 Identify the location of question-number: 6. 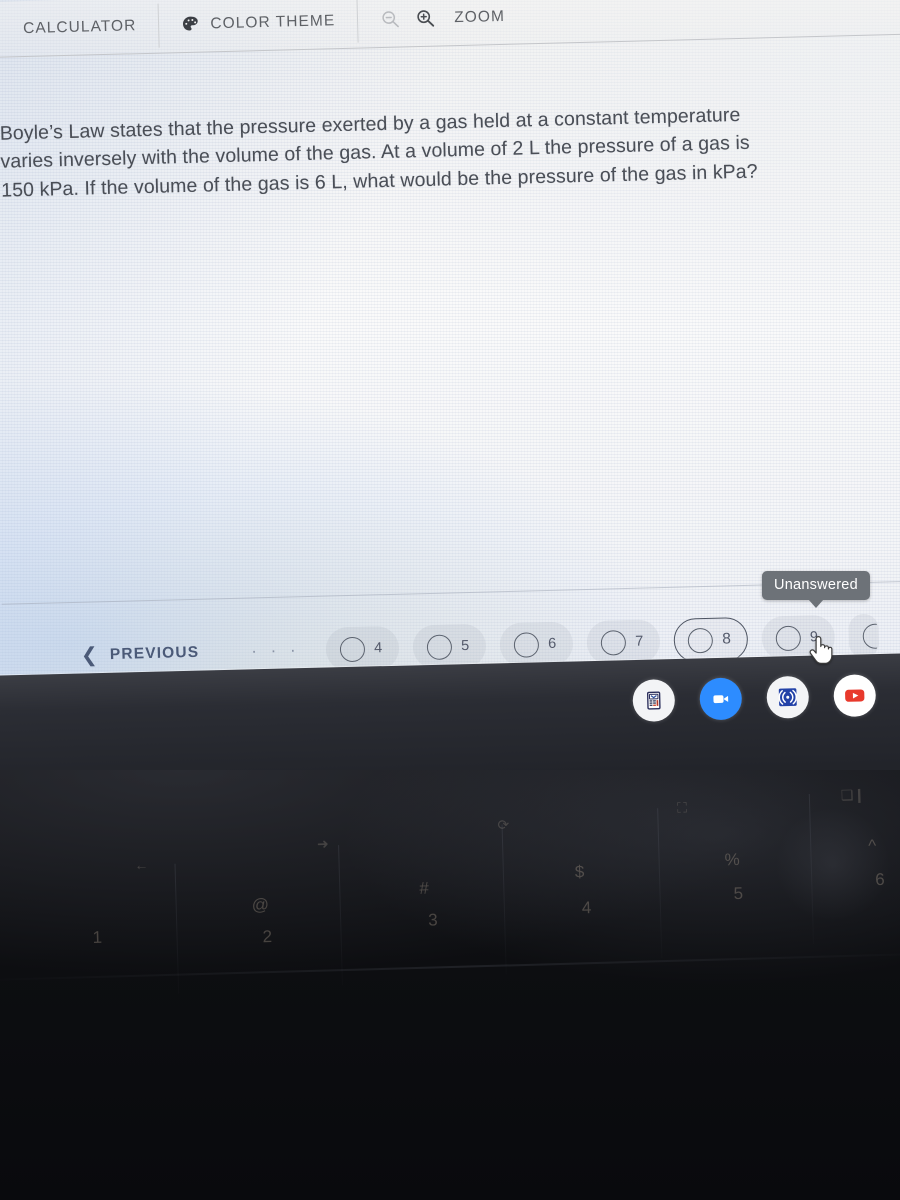
(552, 643).